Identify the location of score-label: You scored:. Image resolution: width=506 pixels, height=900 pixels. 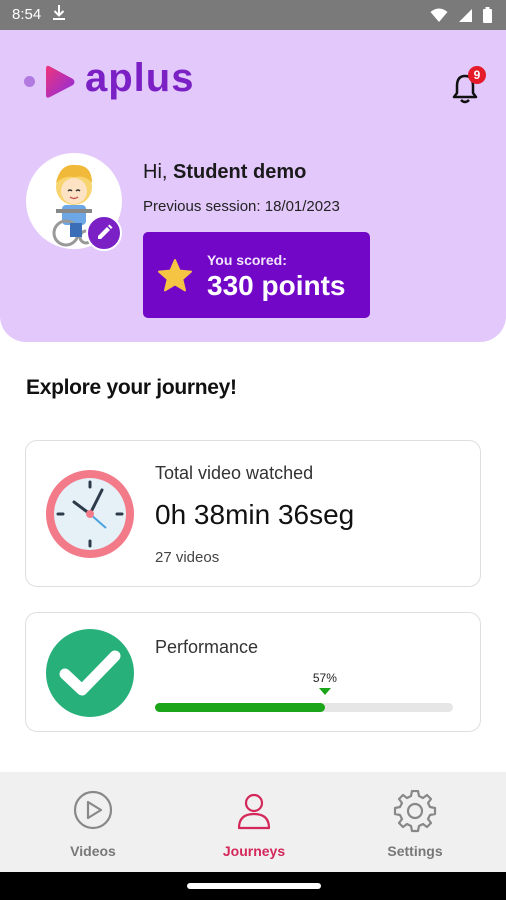
(247, 260).